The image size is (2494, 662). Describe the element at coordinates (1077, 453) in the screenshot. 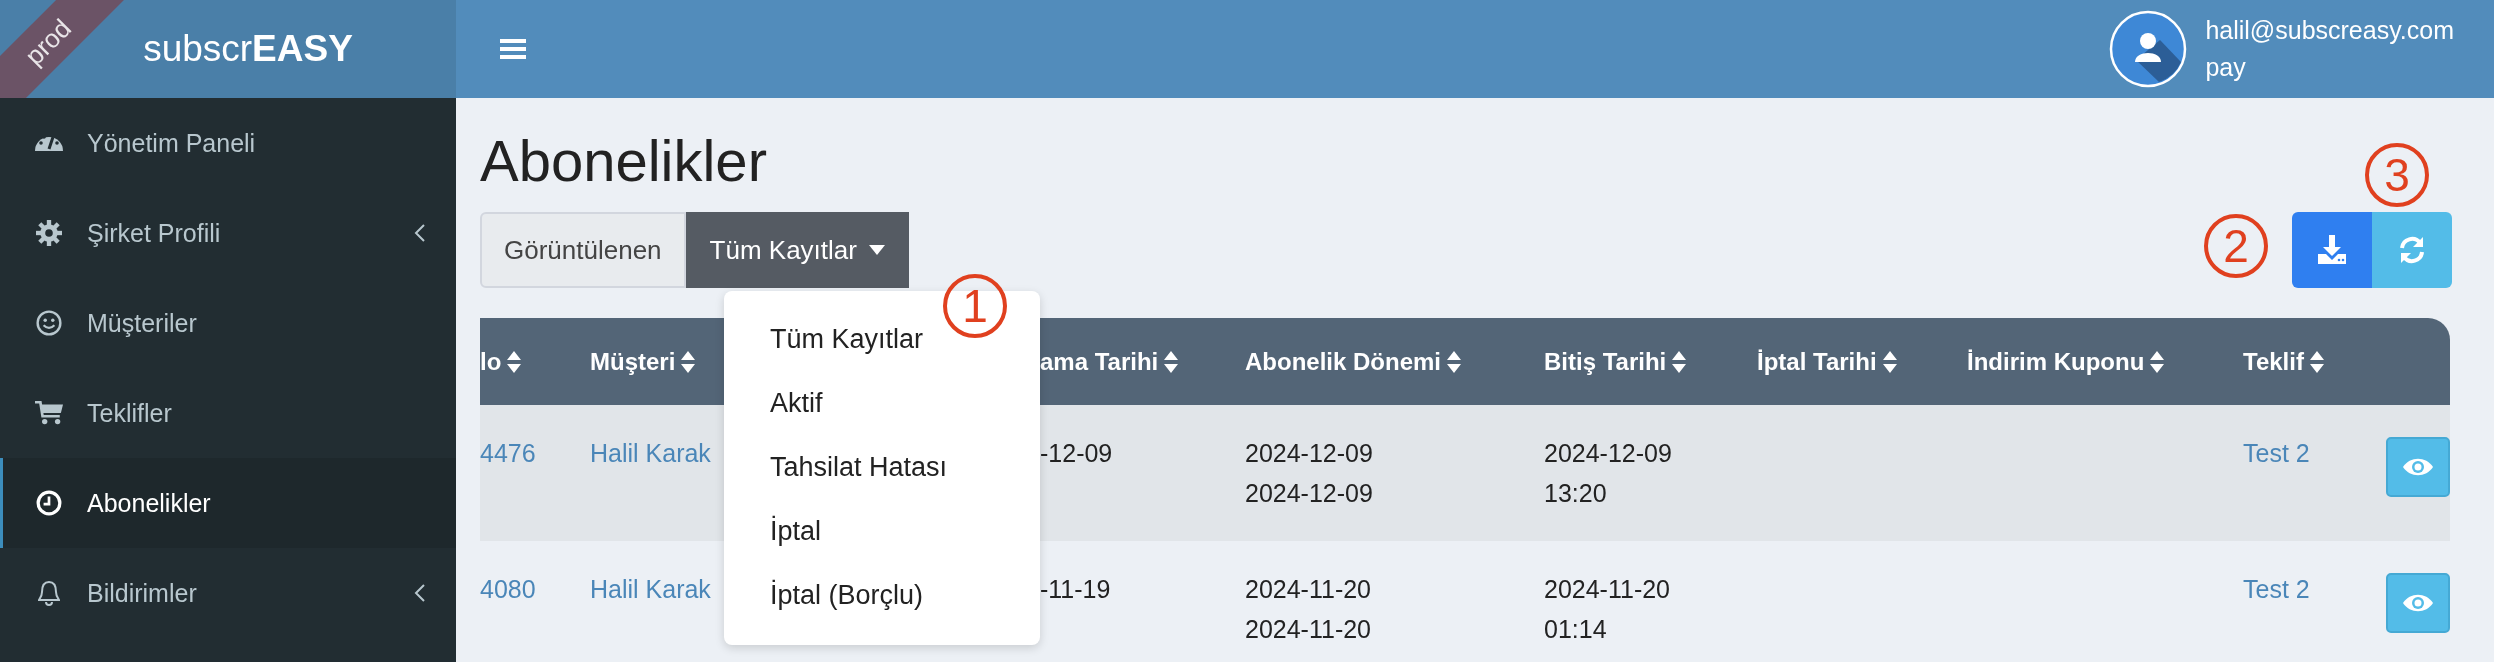

I see `table-cell-text: -12-09` at that location.